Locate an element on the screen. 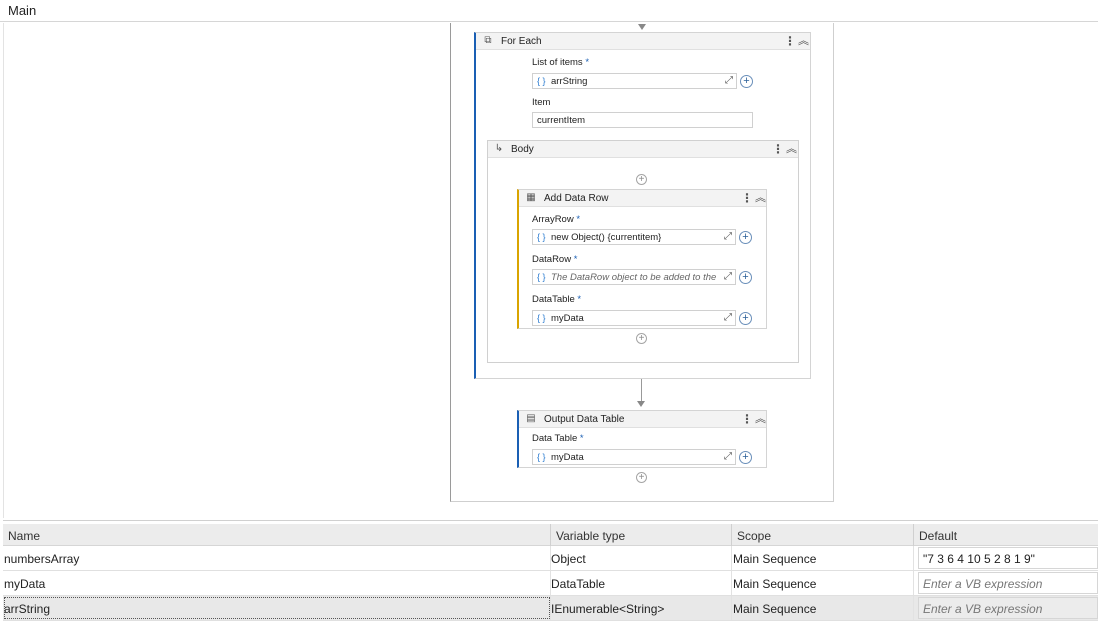 The image size is (1098, 628). data-table-field: { } myData ⤢ is located at coordinates (634, 318).